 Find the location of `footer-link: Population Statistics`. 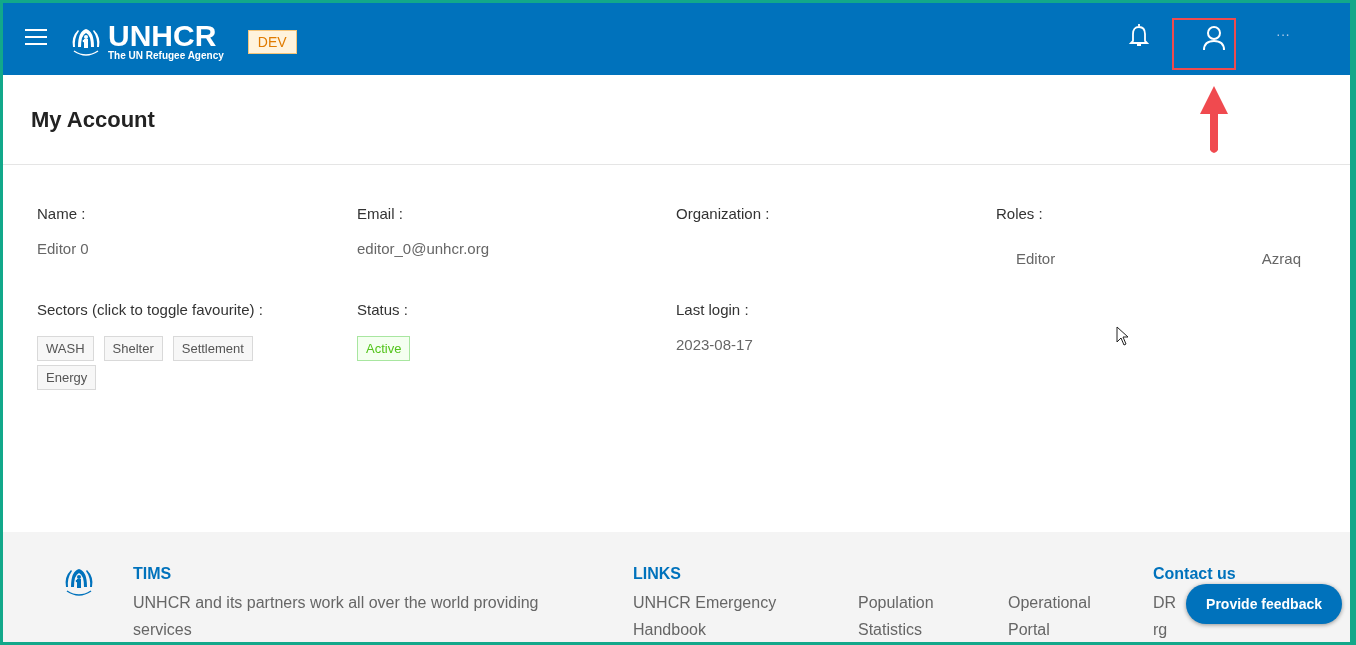

footer-link: Population Statistics is located at coordinates (918, 615).